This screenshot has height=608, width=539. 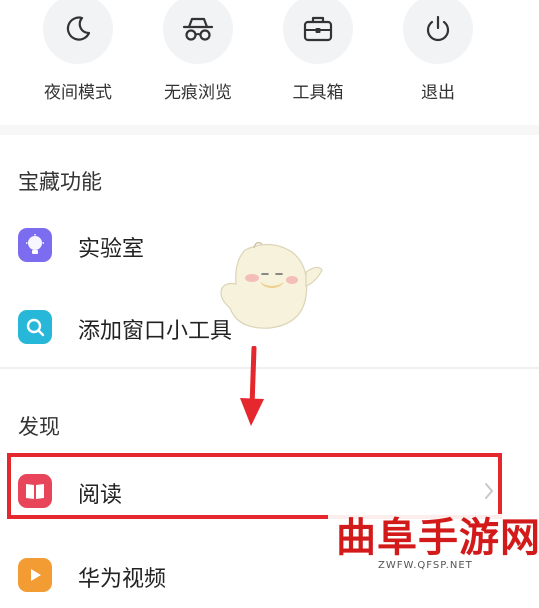 I want to click on book-icon, so click(x=35, y=491).